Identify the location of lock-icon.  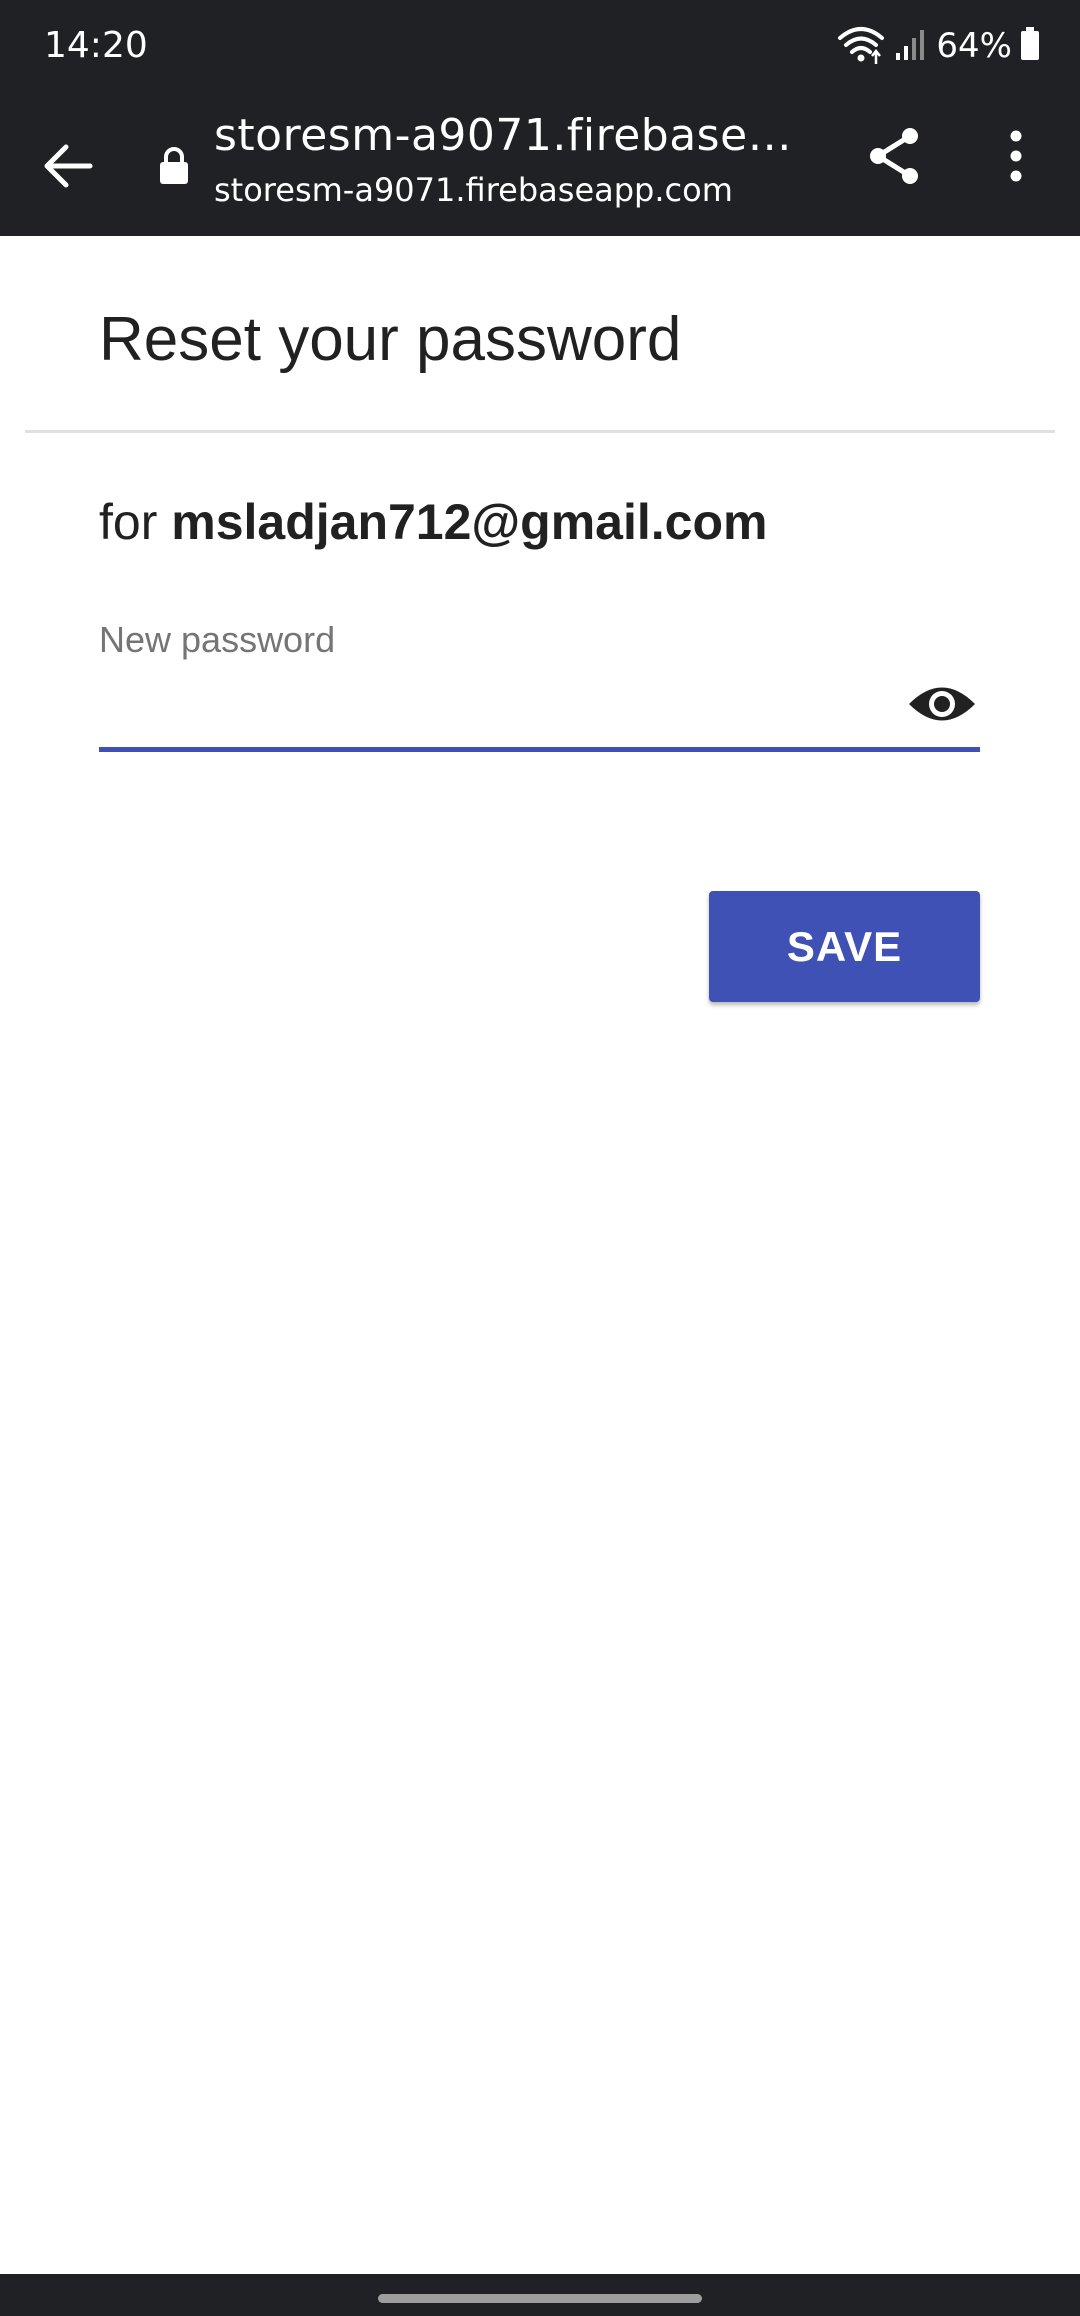
(174, 166).